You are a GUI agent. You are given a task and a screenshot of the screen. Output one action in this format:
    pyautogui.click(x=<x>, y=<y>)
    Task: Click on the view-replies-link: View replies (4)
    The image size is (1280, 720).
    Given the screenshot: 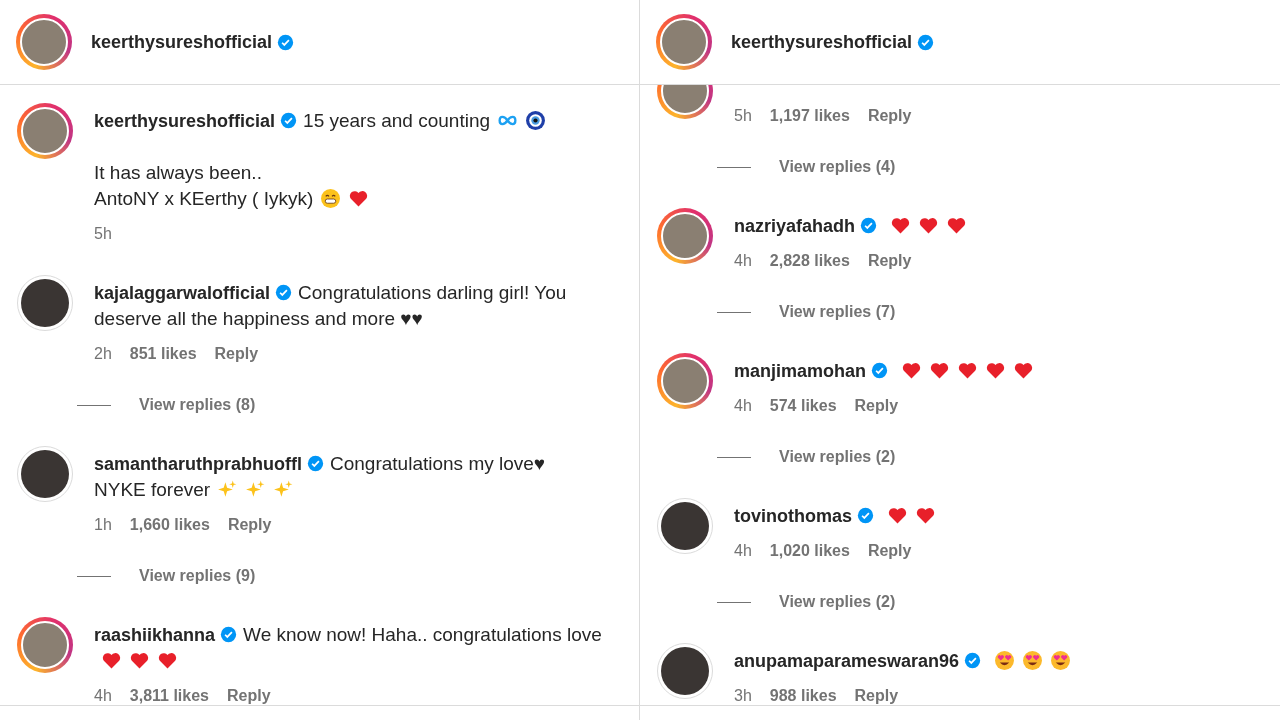 What is the action you would take?
    pyautogui.click(x=837, y=167)
    